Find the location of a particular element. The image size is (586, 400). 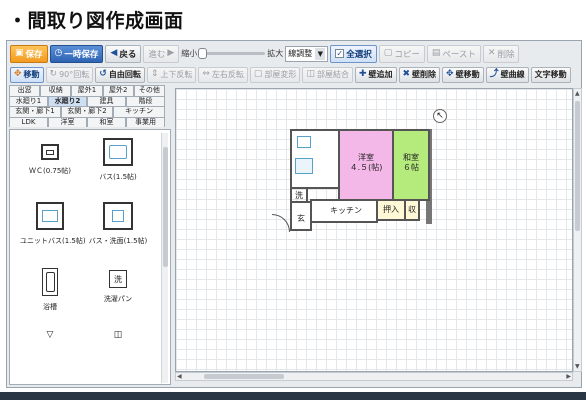

palette-item-unit-bath: ユニットバス(1.5帖) is located at coordinates (53, 224).